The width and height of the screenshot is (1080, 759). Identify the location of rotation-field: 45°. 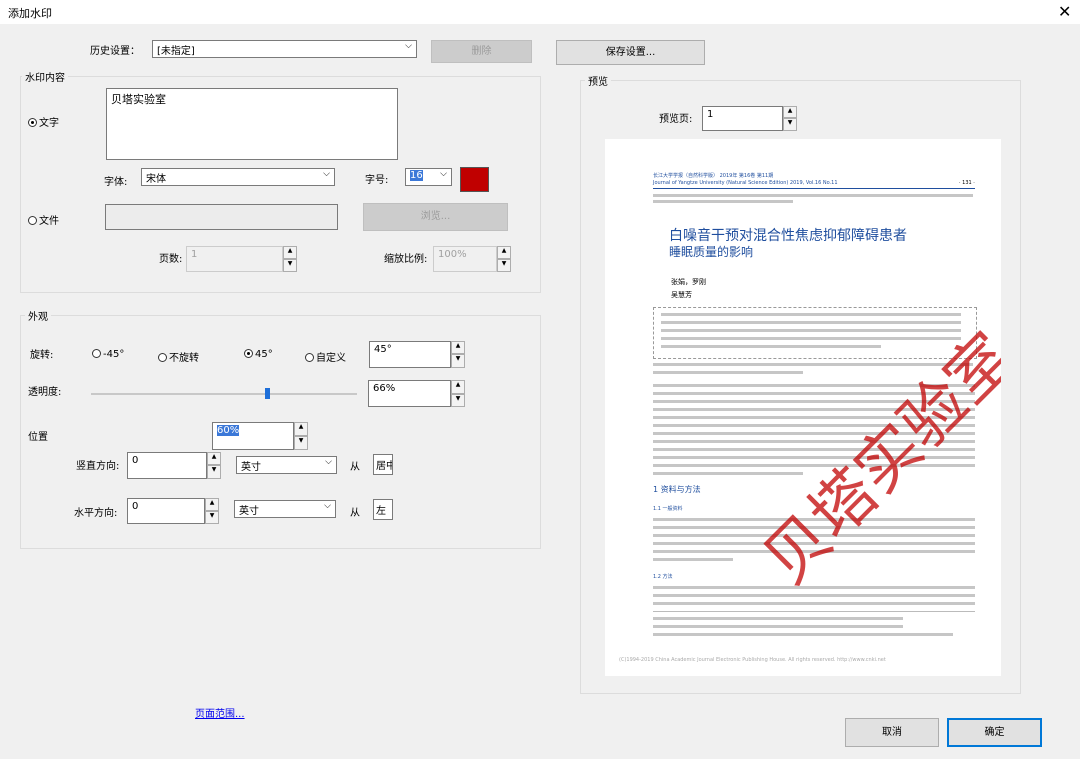
(410, 354).